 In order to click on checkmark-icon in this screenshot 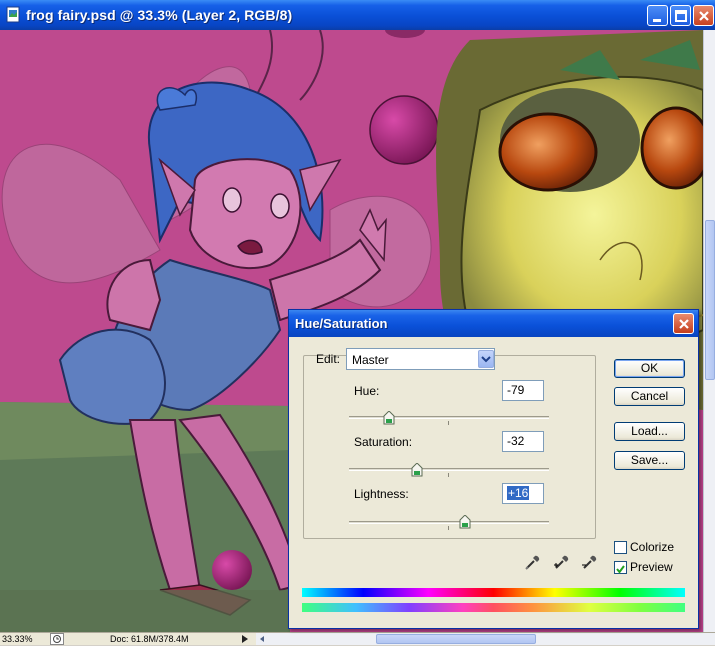, I will do `click(620, 569)`.